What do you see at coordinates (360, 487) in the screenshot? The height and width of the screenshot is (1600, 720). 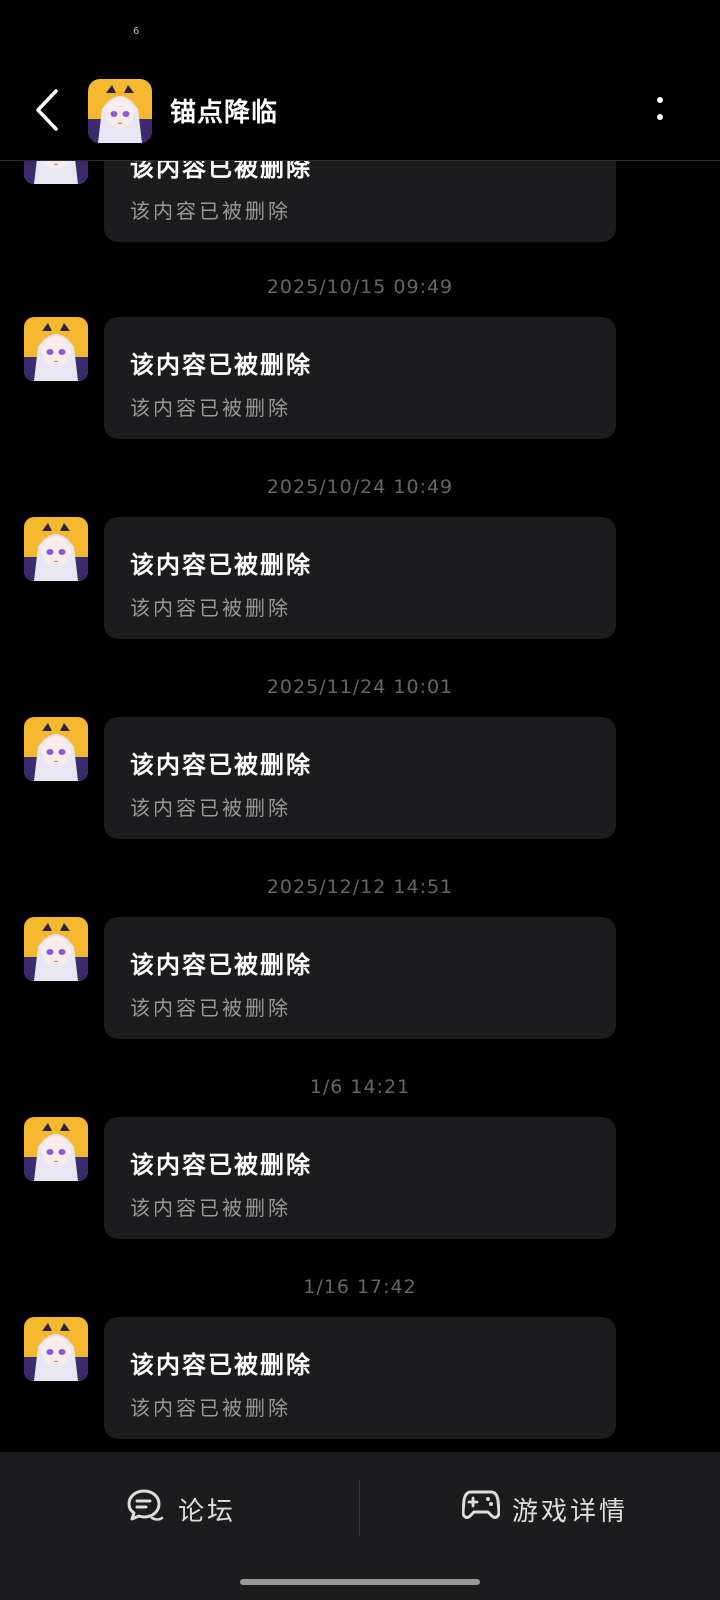 I see `message-timestamp: 2025/10/24 10:49` at bounding box center [360, 487].